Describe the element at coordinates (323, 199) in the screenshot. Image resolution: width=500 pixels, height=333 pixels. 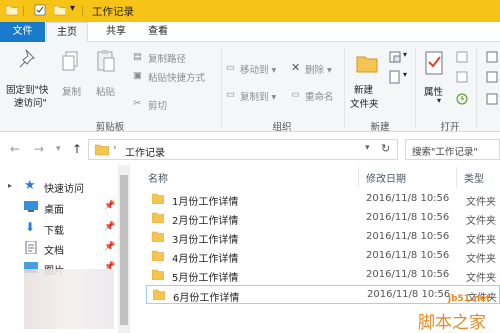
I see `file-row: 1月份工作详情 2016/11/8 10:56 文件夹` at that location.